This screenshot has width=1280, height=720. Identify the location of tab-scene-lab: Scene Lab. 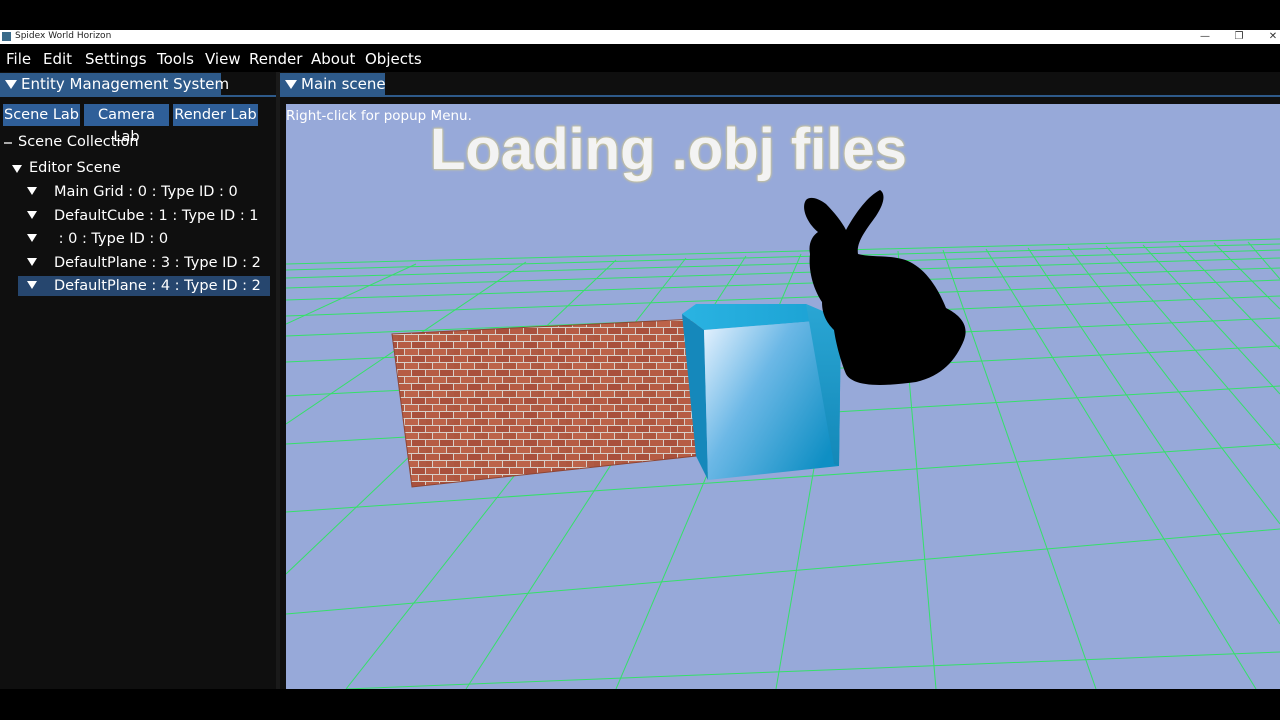
(41, 115).